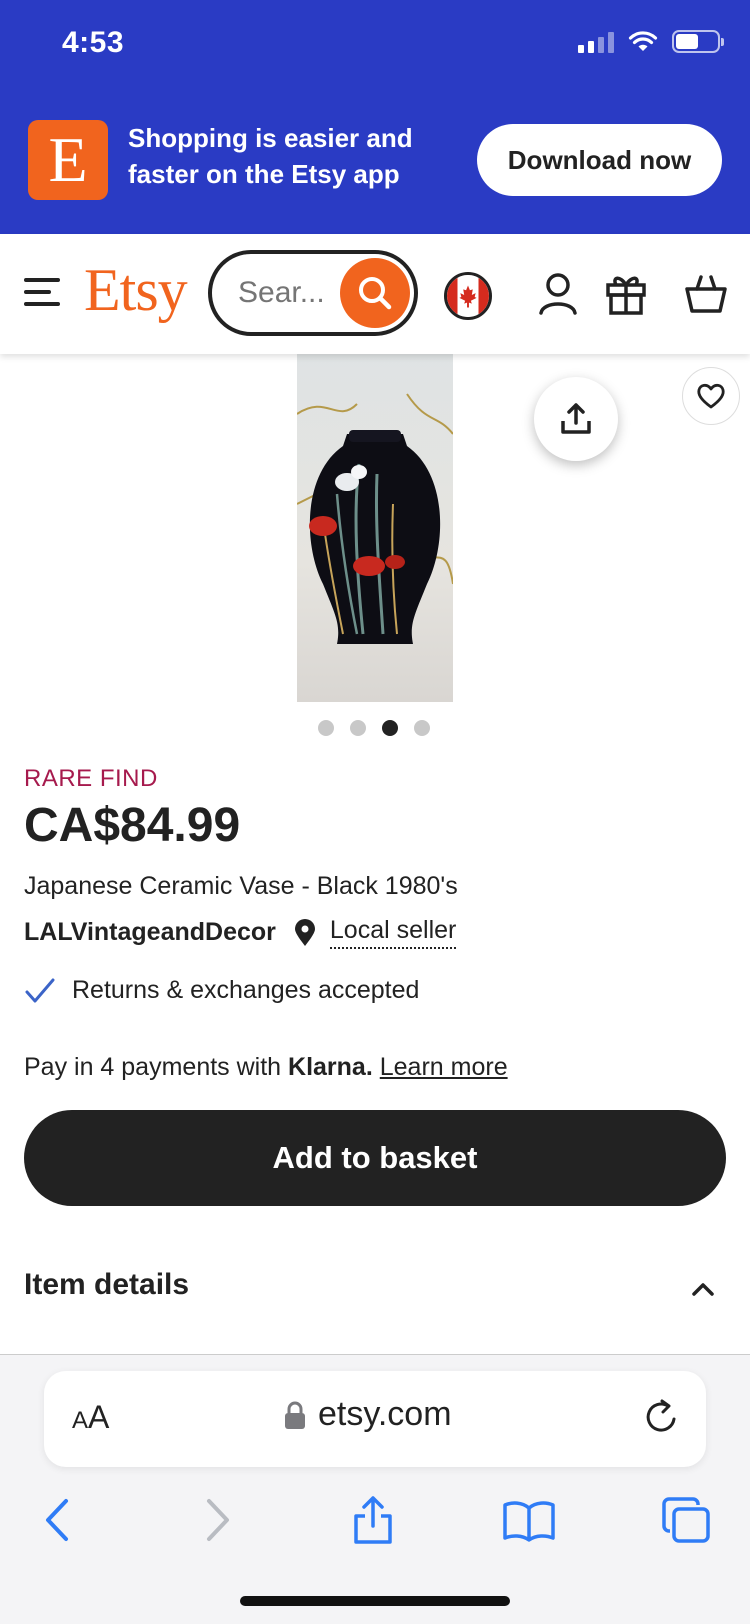 Image resolution: width=750 pixels, height=1624 pixels. What do you see at coordinates (468, 296) in the screenshot?
I see `canada-flag-icon` at bounding box center [468, 296].